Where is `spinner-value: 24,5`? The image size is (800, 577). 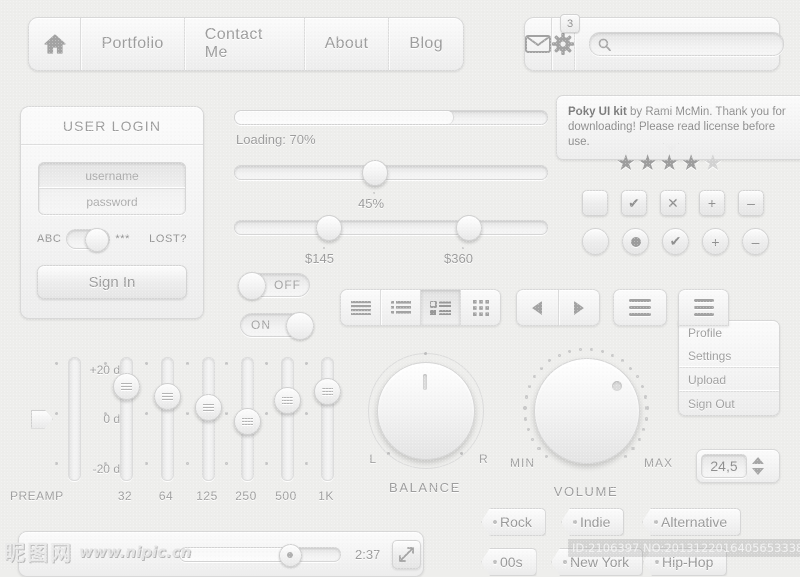 spinner-value: 24,5 is located at coordinates (724, 466).